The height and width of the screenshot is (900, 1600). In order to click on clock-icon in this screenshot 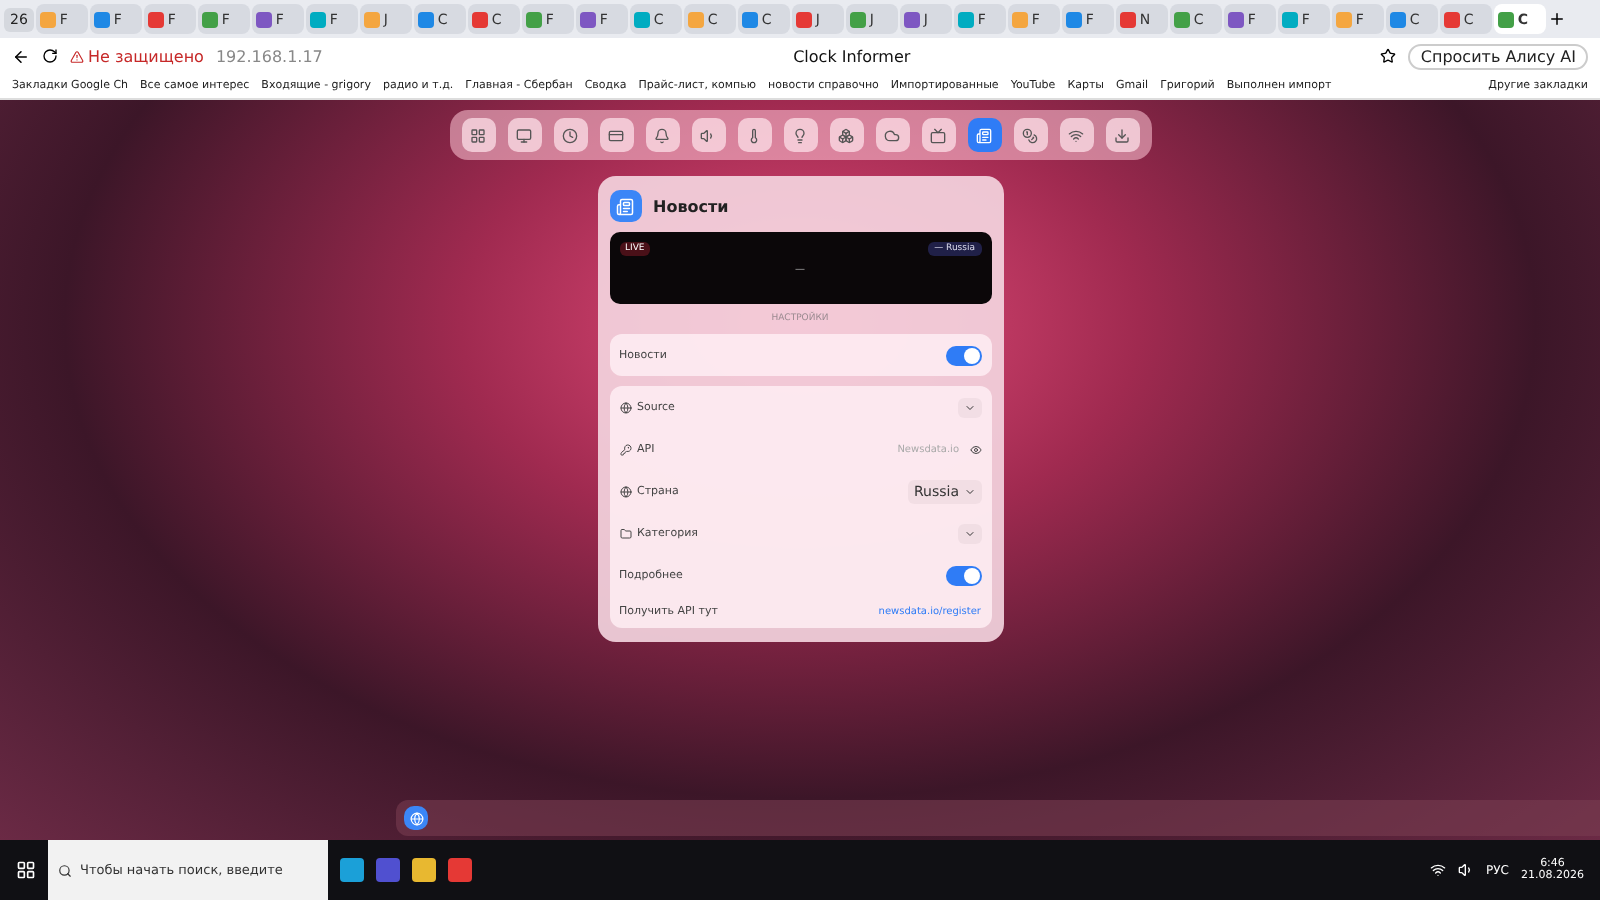, I will do `click(570, 135)`.